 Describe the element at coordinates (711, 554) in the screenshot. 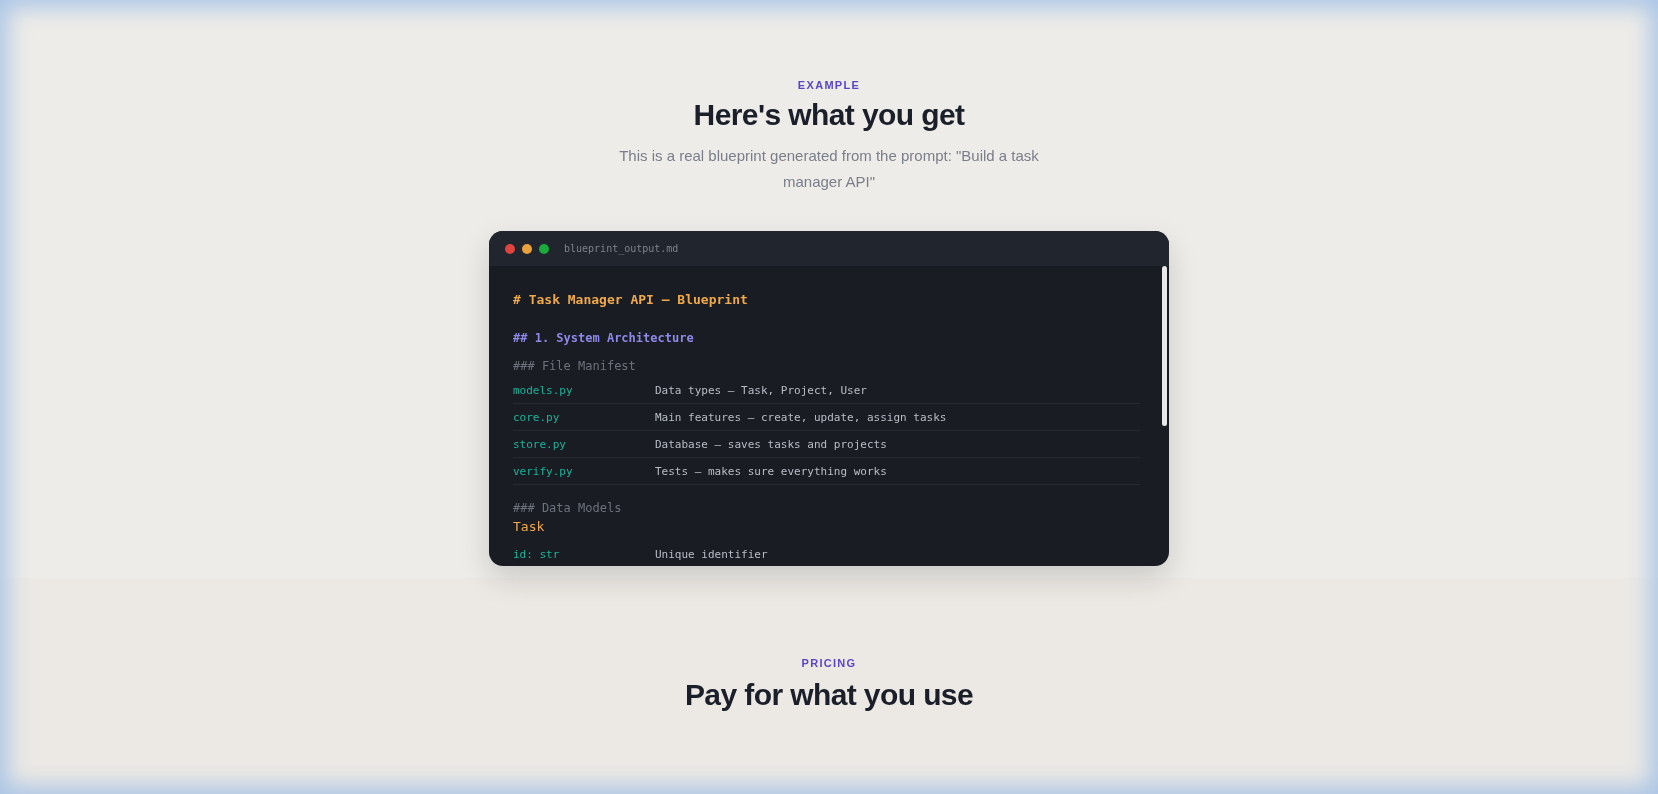

I see `code-description: Unique identifier` at that location.